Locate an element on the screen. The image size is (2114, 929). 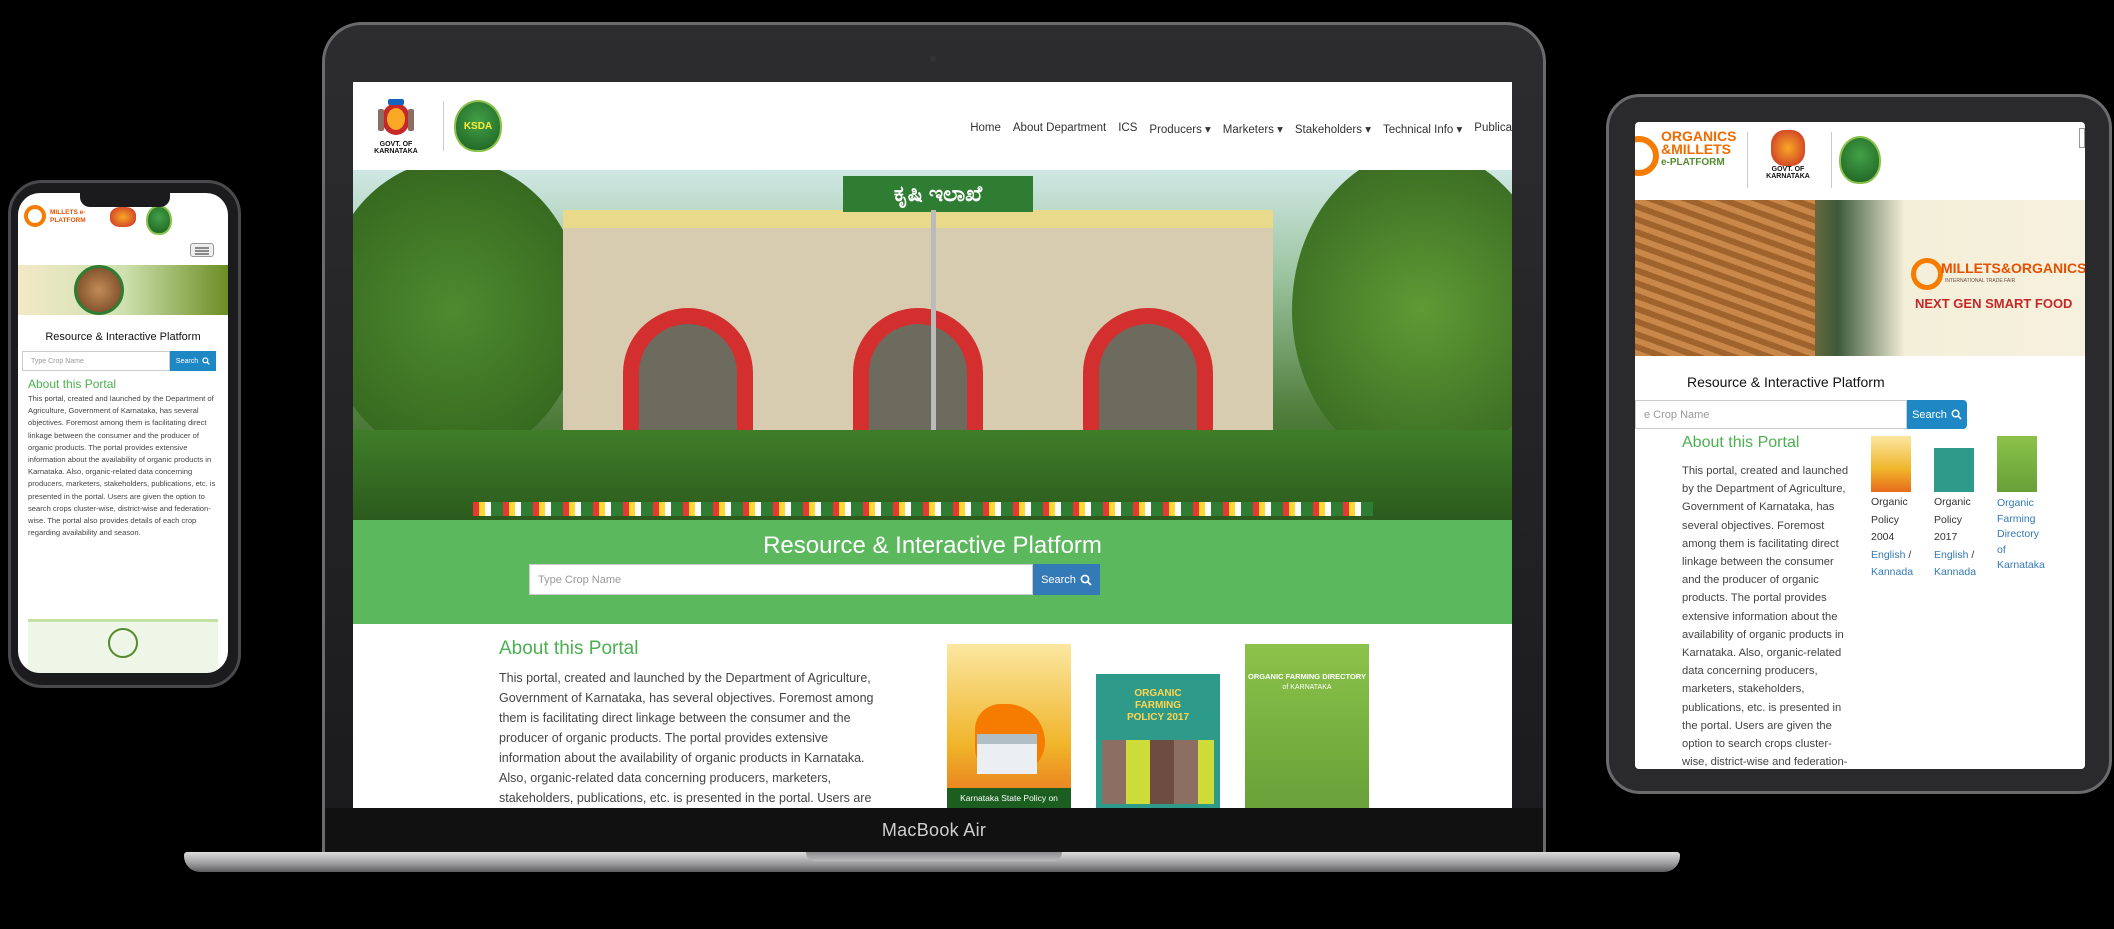
nav-about-department: About Department is located at coordinates (1059, 129).